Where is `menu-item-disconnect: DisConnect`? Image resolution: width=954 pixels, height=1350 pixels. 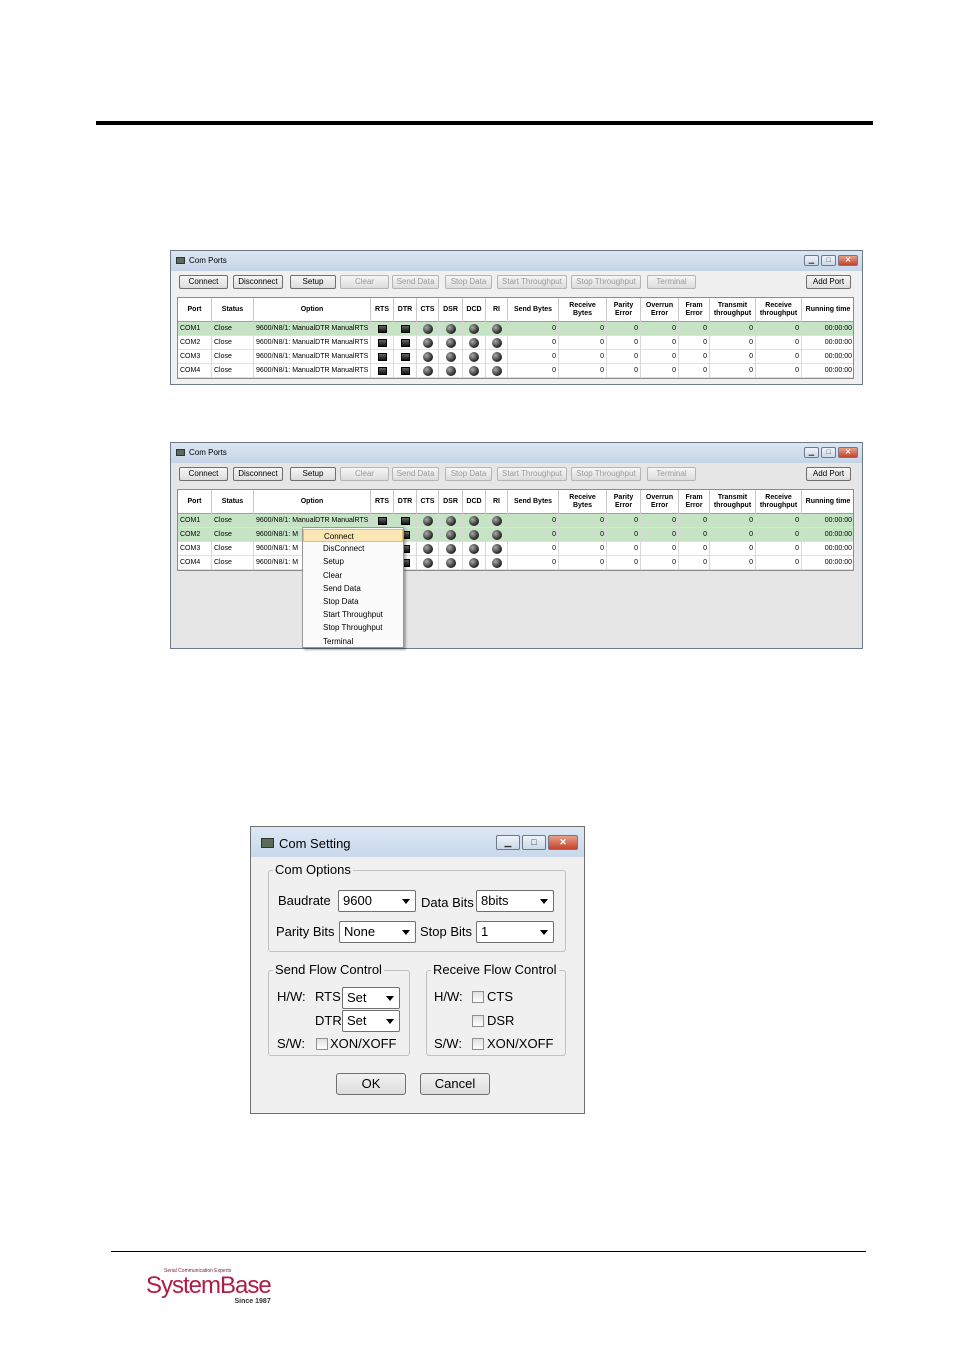 menu-item-disconnect: DisConnect is located at coordinates (353, 548).